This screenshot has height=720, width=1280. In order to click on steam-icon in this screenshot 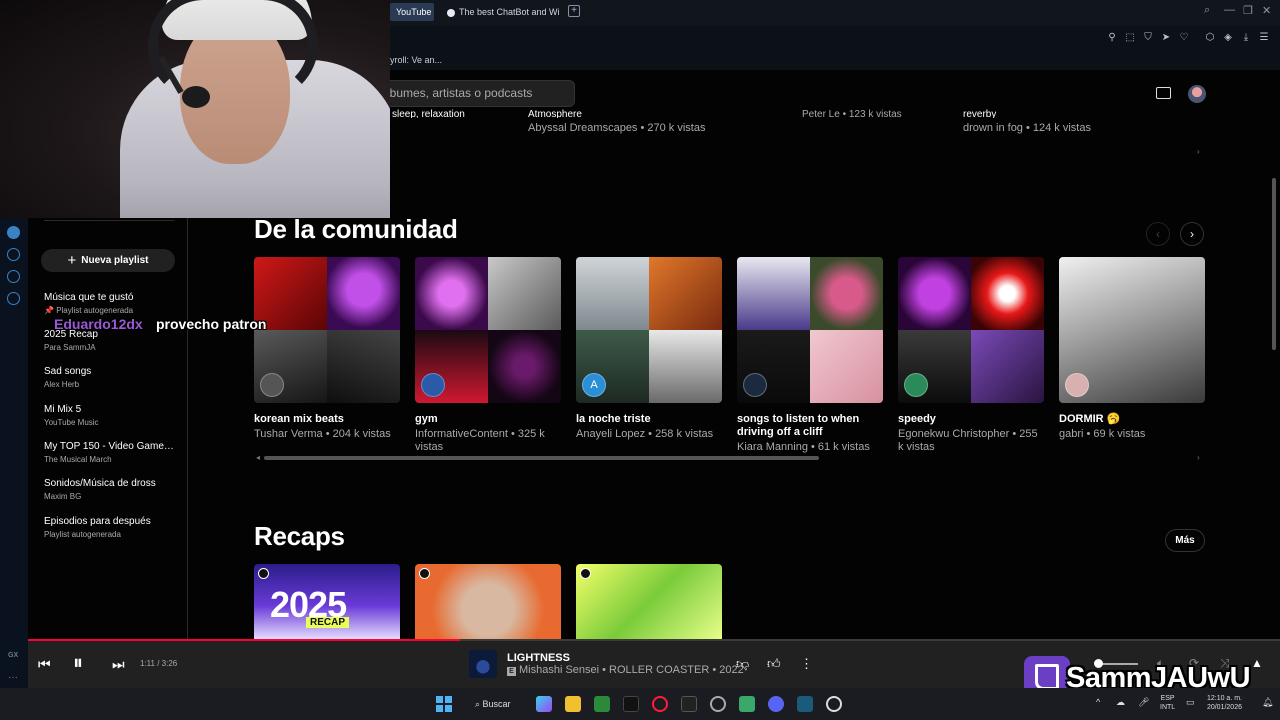, I will do `click(834, 704)`.